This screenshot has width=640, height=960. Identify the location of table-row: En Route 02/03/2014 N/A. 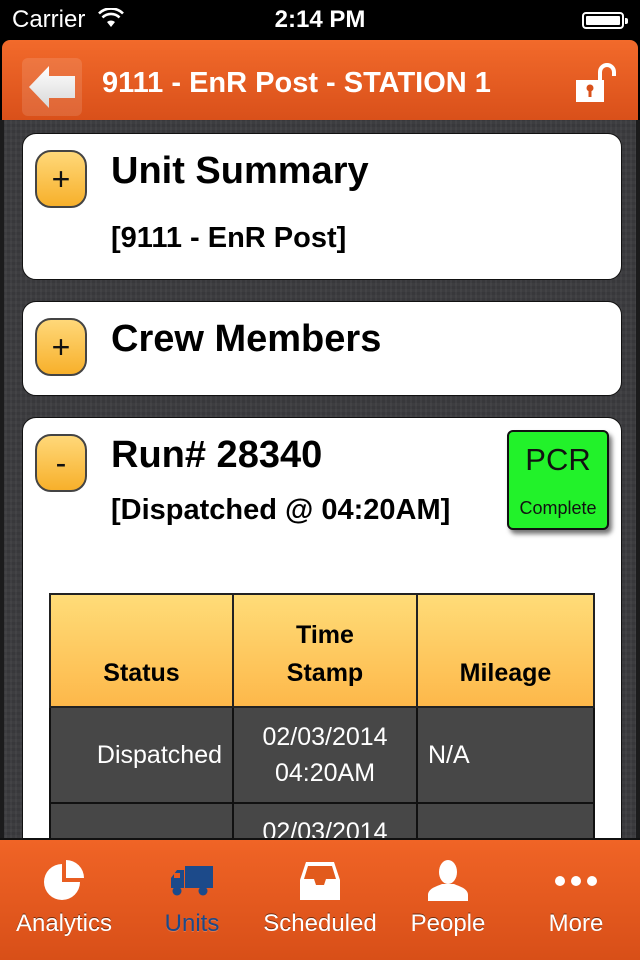
(322, 820).